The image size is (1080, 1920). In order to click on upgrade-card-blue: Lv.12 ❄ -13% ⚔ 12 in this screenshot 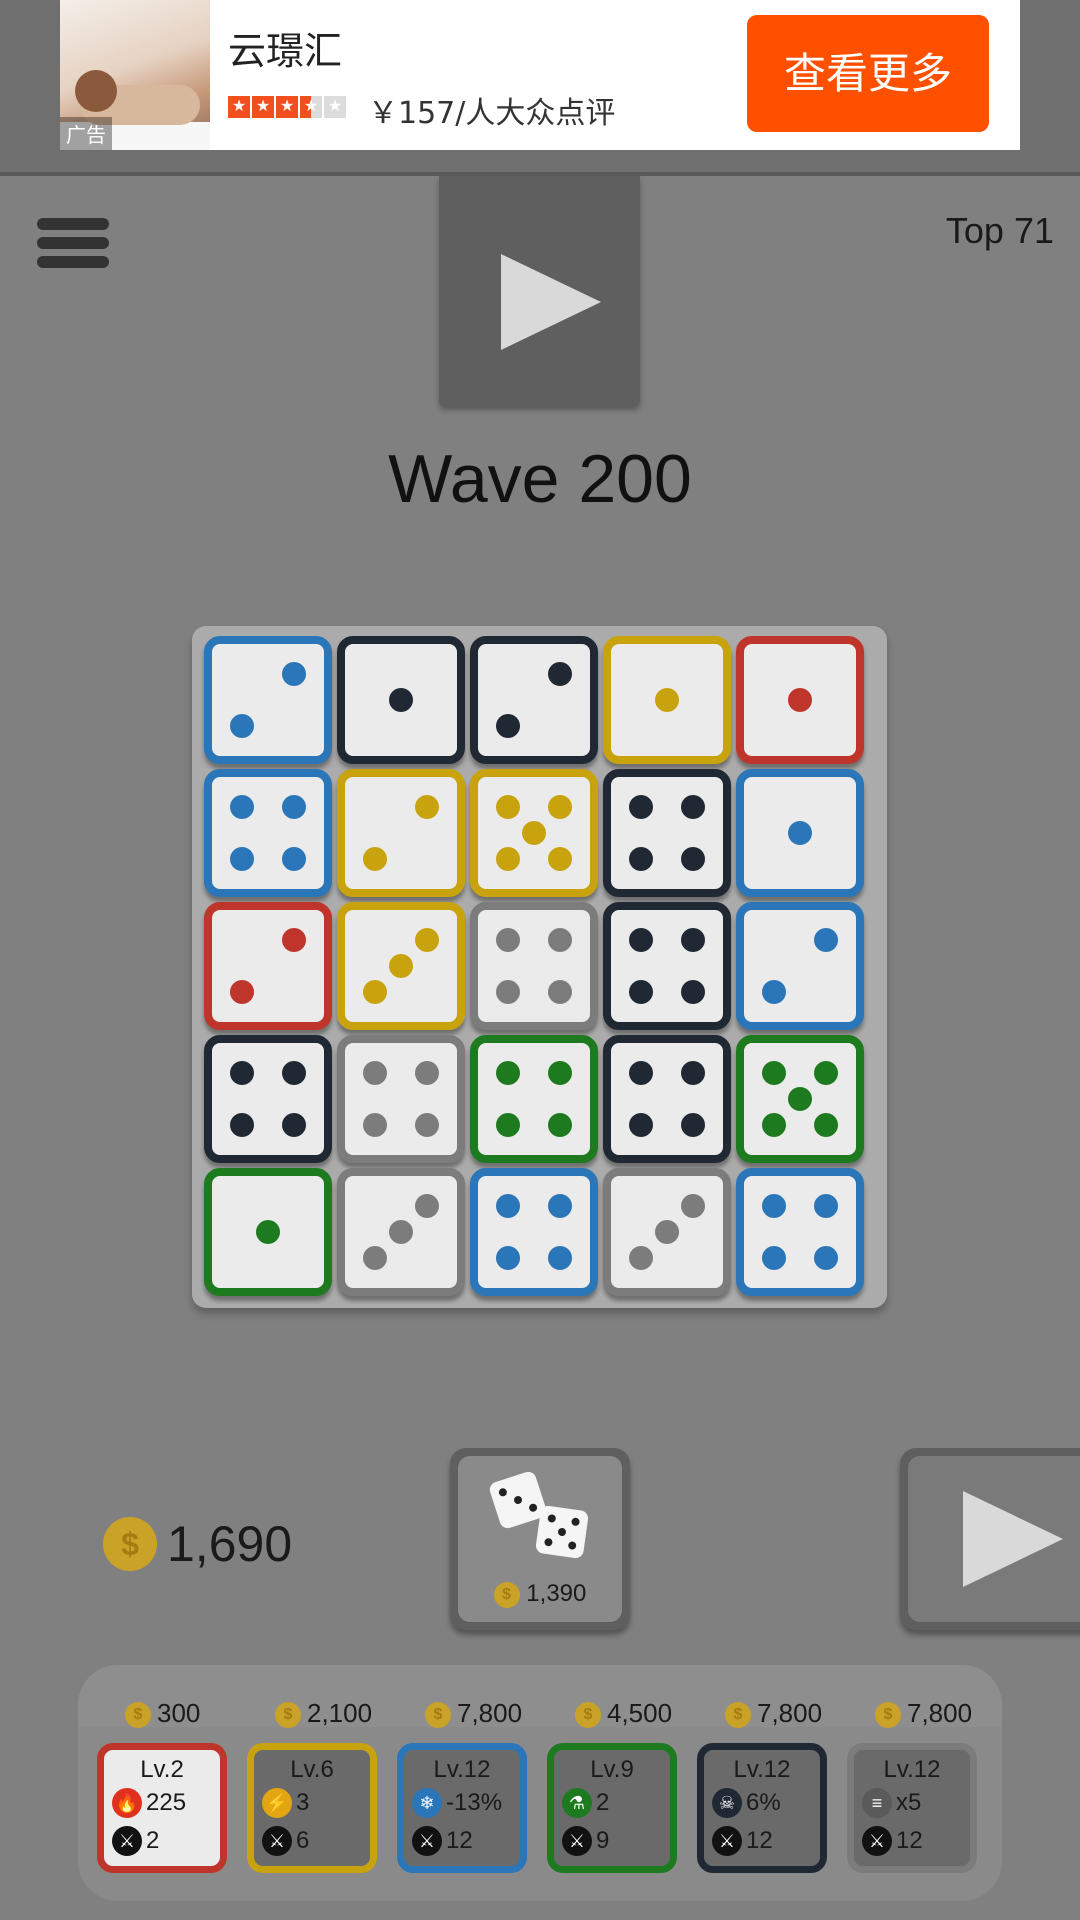, I will do `click(462, 1808)`.